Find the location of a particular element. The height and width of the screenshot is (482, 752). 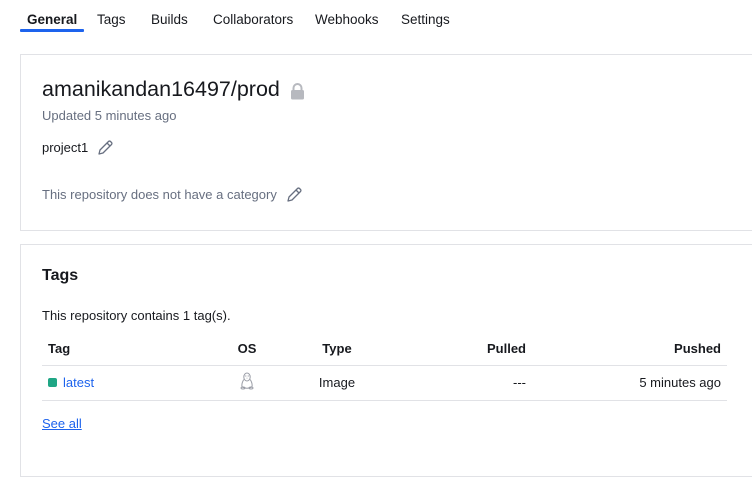

table-row: latest Image --- 5 minutes ago is located at coordinates (384, 383).